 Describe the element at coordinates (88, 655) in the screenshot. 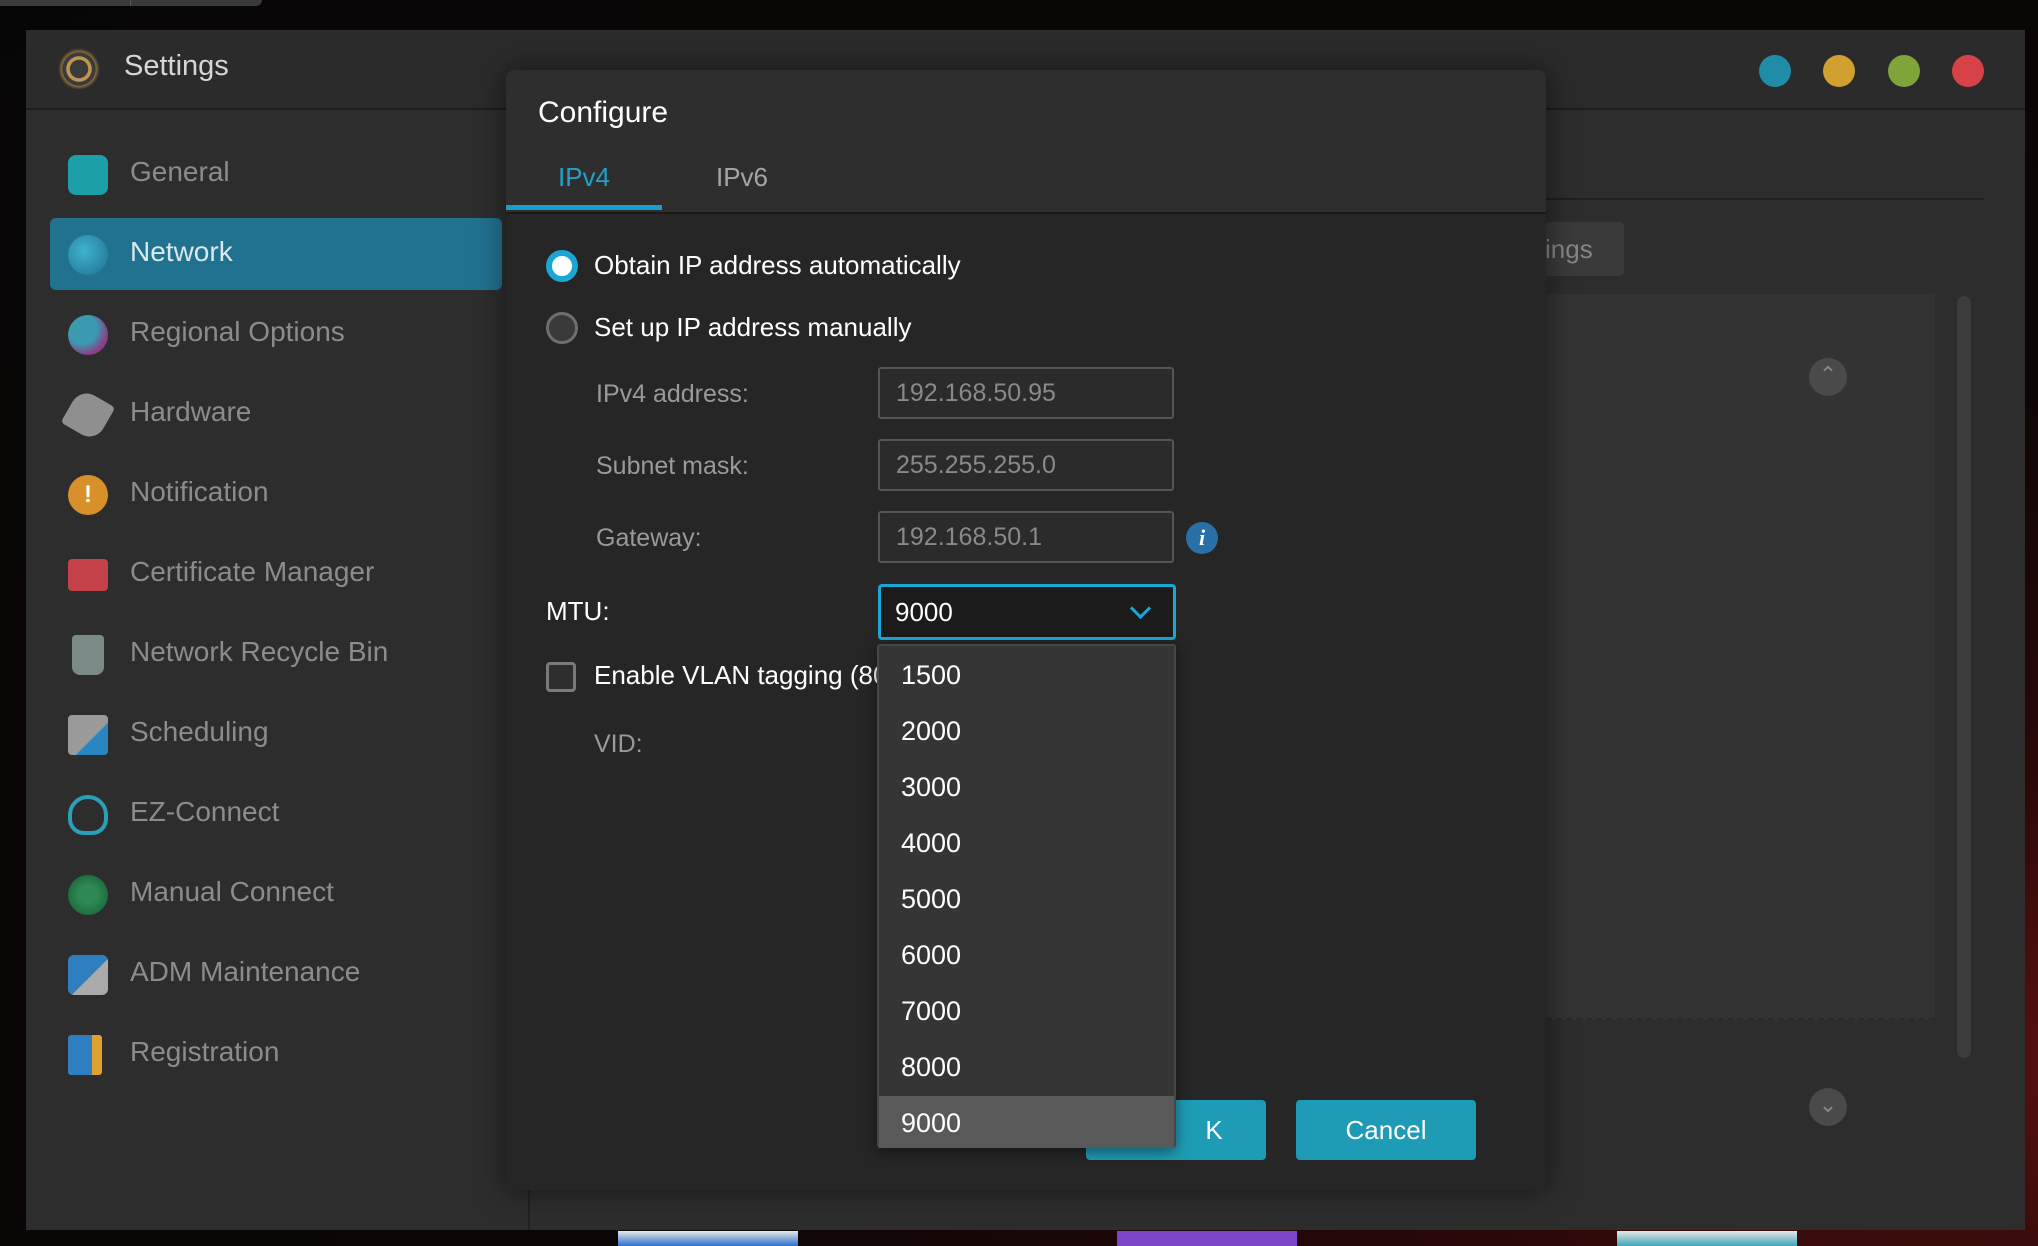

I see `recycle-bin-icon` at that location.